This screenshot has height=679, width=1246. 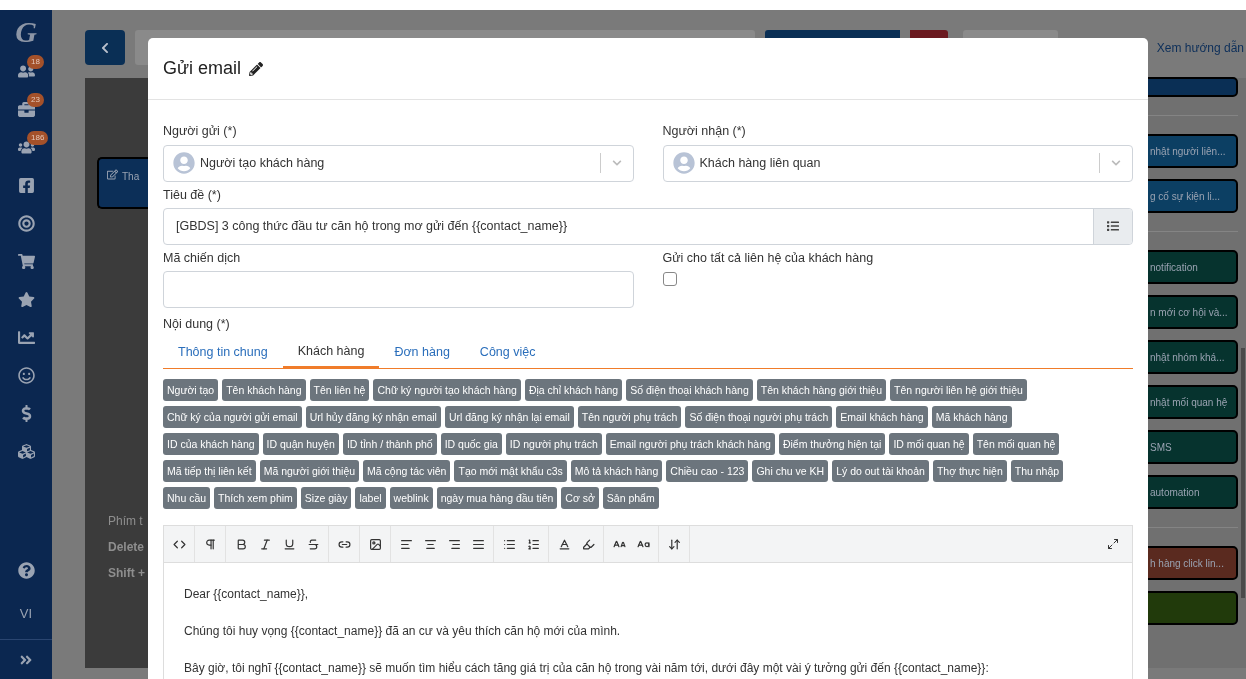 What do you see at coordinates (263, 163) in the screenshot?
I see `select-value: Người tạo khách hàng` at bounding box center [263, 163].